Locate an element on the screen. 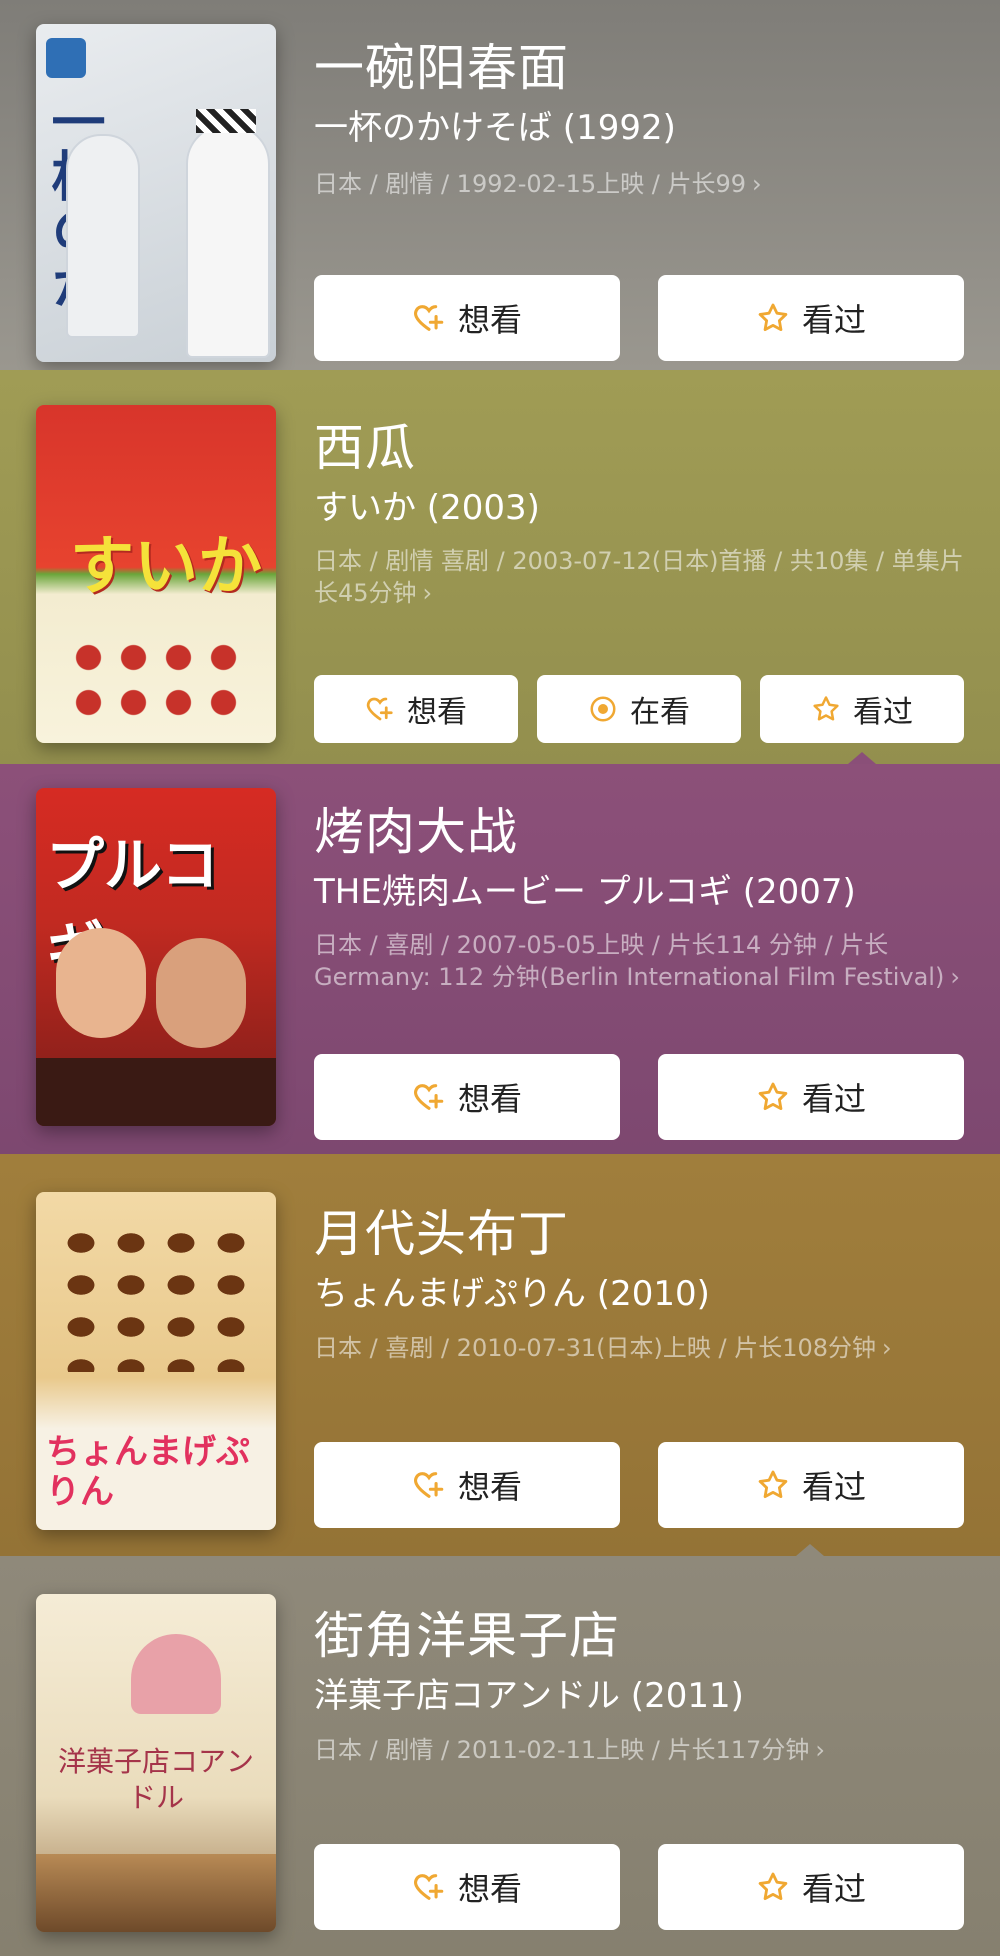  poster-faces is located at coordinates (156, 680).